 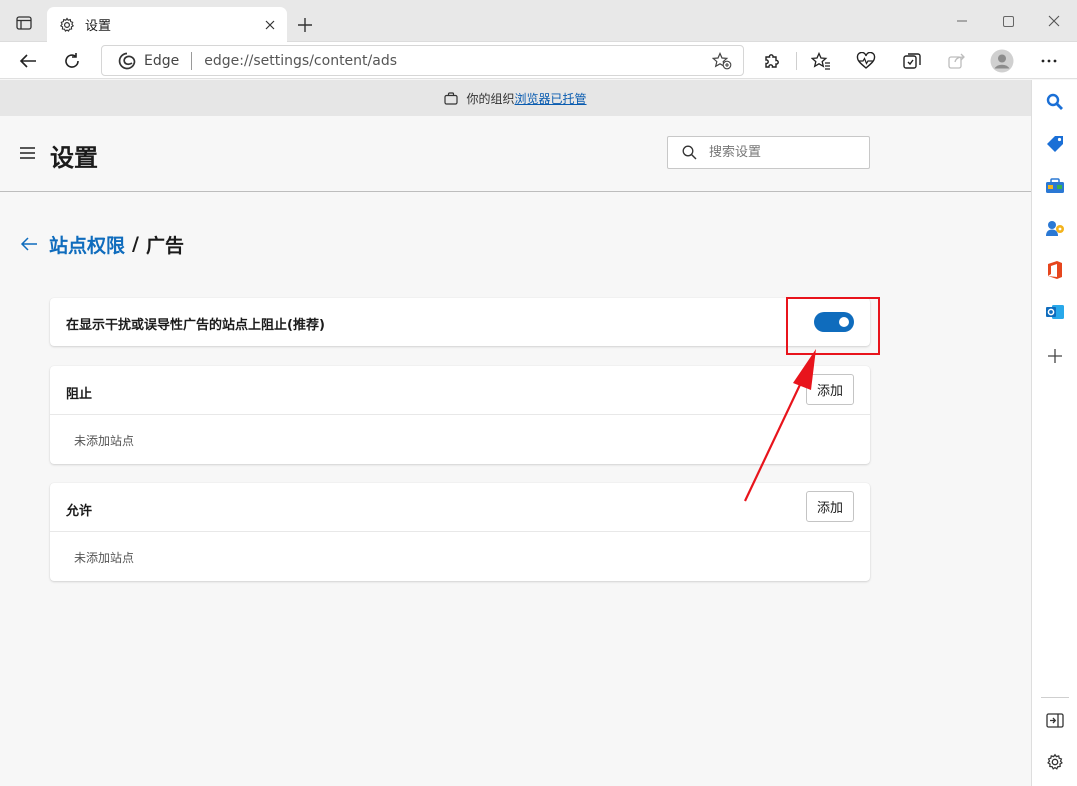 I want to click on more-button, so click(x=1049, y=61).